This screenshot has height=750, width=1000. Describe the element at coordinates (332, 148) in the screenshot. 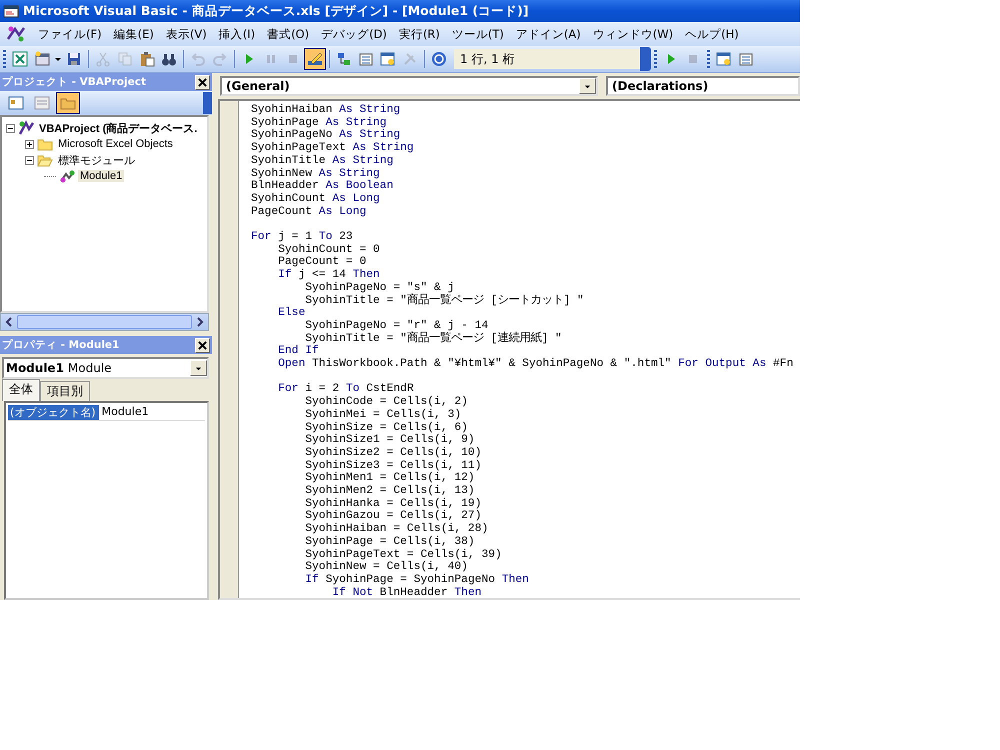

I see `code-line: SyohinPageText As String` at that location.